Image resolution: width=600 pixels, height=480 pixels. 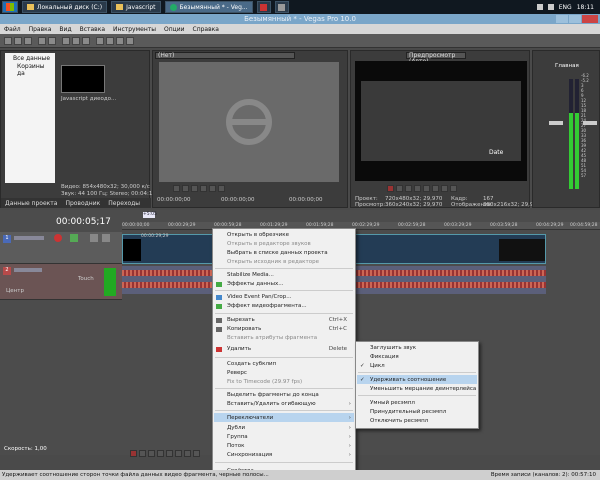 What do you see at coordinates (169, 453) in the screenshot?
I see `main-pause-button` at bounding box center [169, 453].